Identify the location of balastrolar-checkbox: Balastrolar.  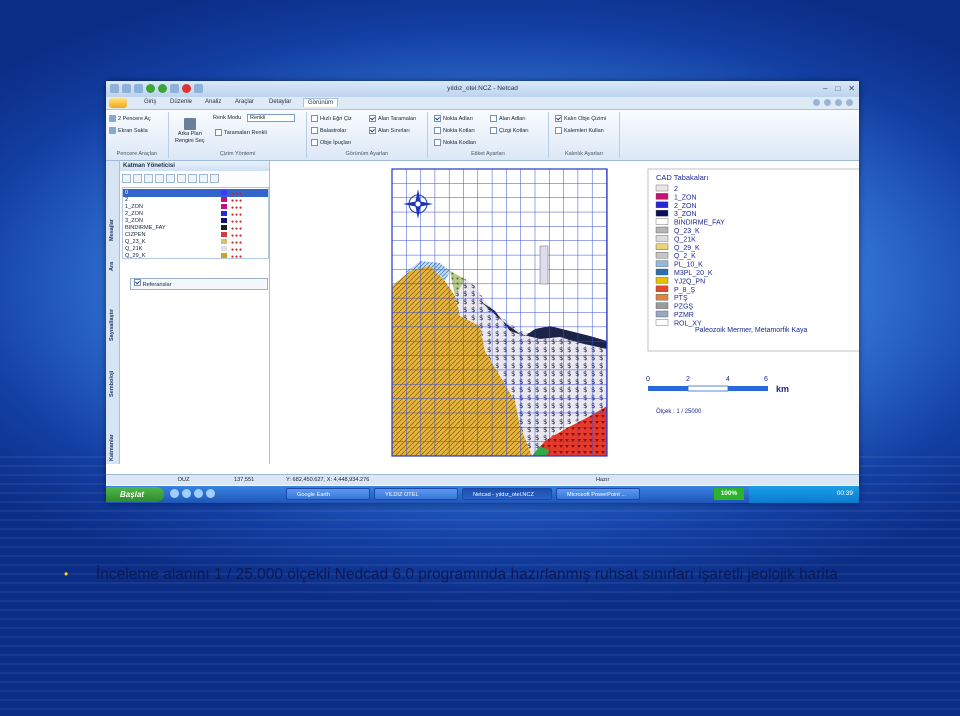
(328, 130).